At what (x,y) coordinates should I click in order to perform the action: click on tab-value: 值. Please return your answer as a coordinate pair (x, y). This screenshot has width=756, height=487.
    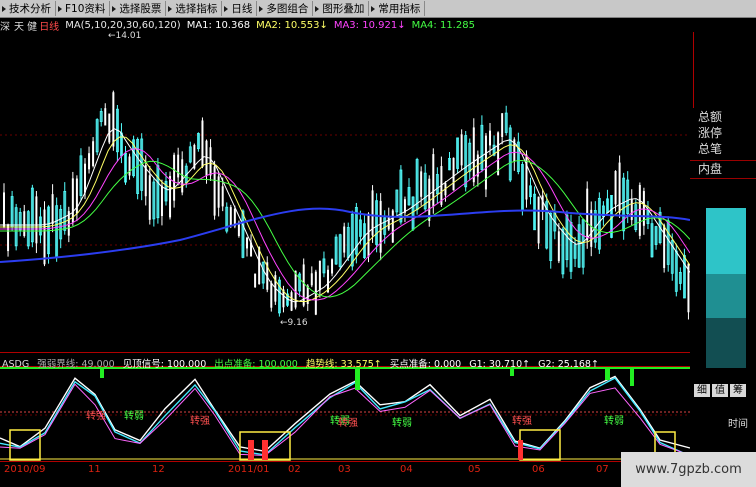
    Looking at the image, I should click on (720, 390).